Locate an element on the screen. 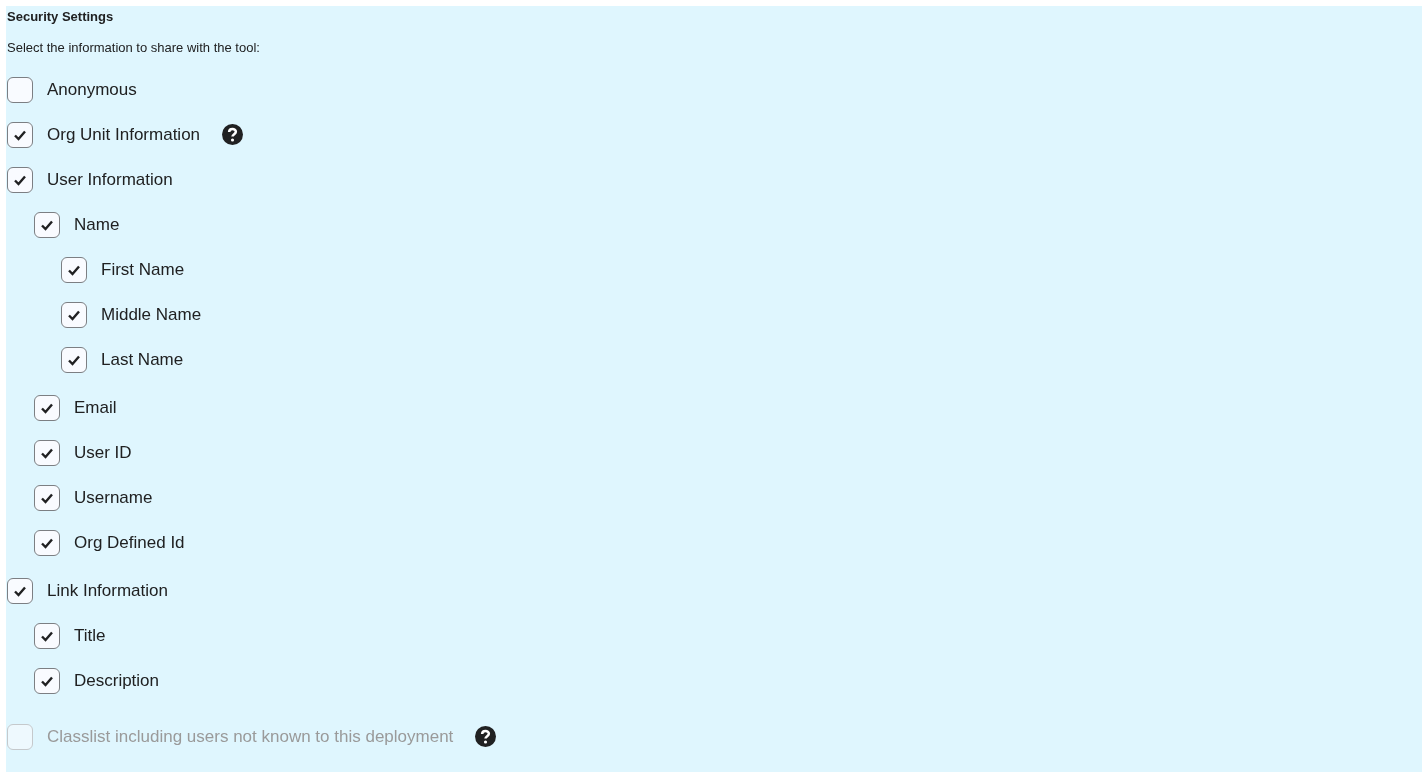 This screenshot has height=772, width=1422. checkbox-label: Org Unit Information is located at coordinates (124, 134).